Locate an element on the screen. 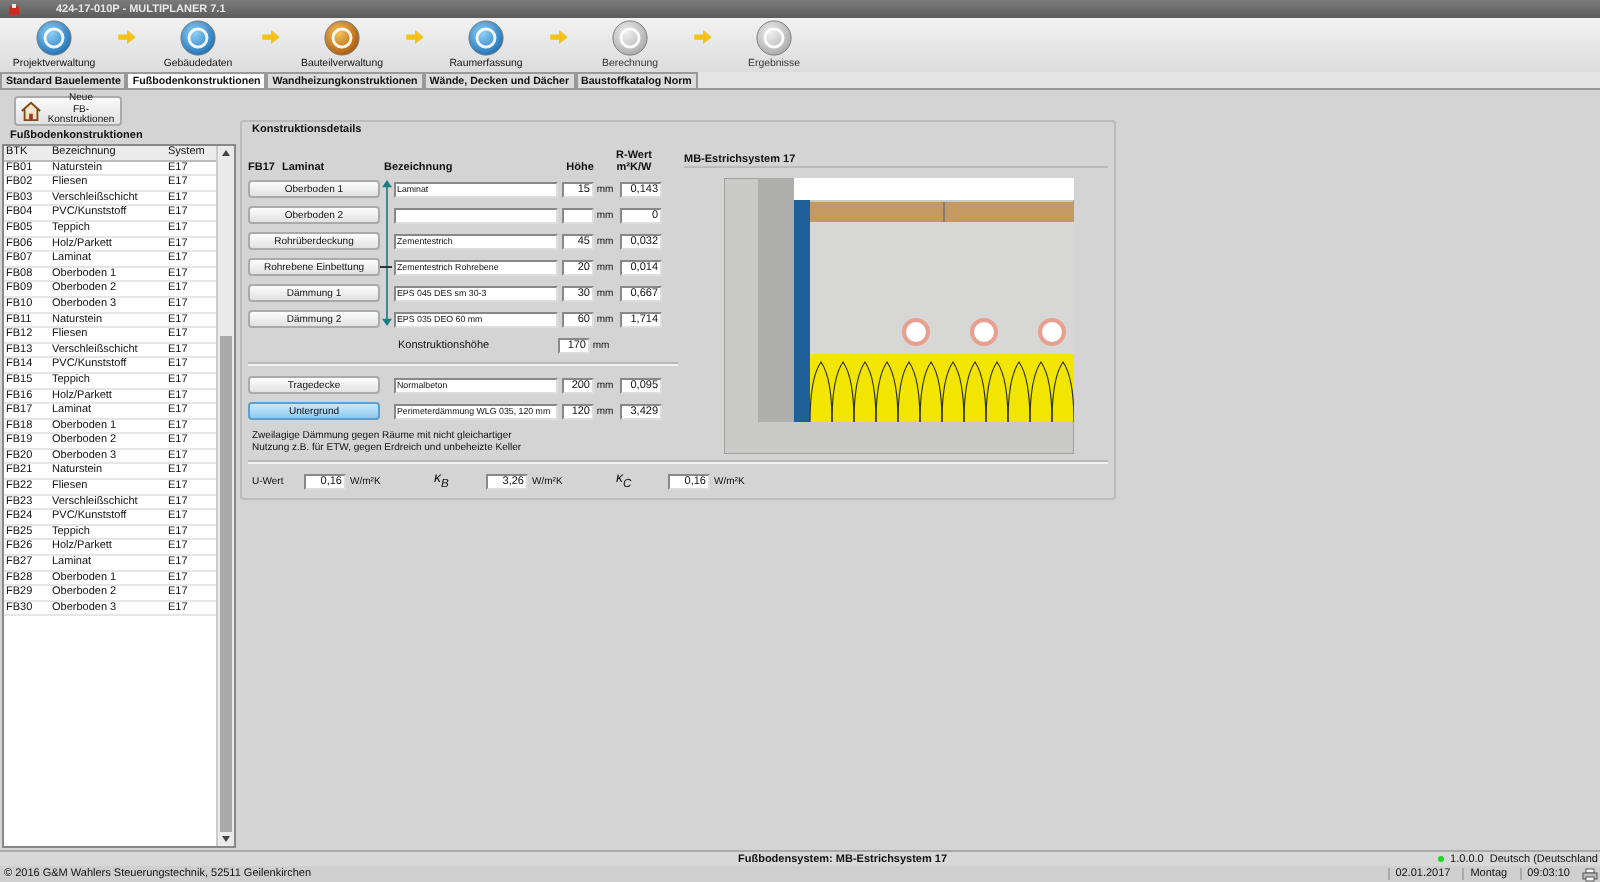 The width and height of the screenshot is (1600, 882). status-dot is located at coordinates (1441, 859).